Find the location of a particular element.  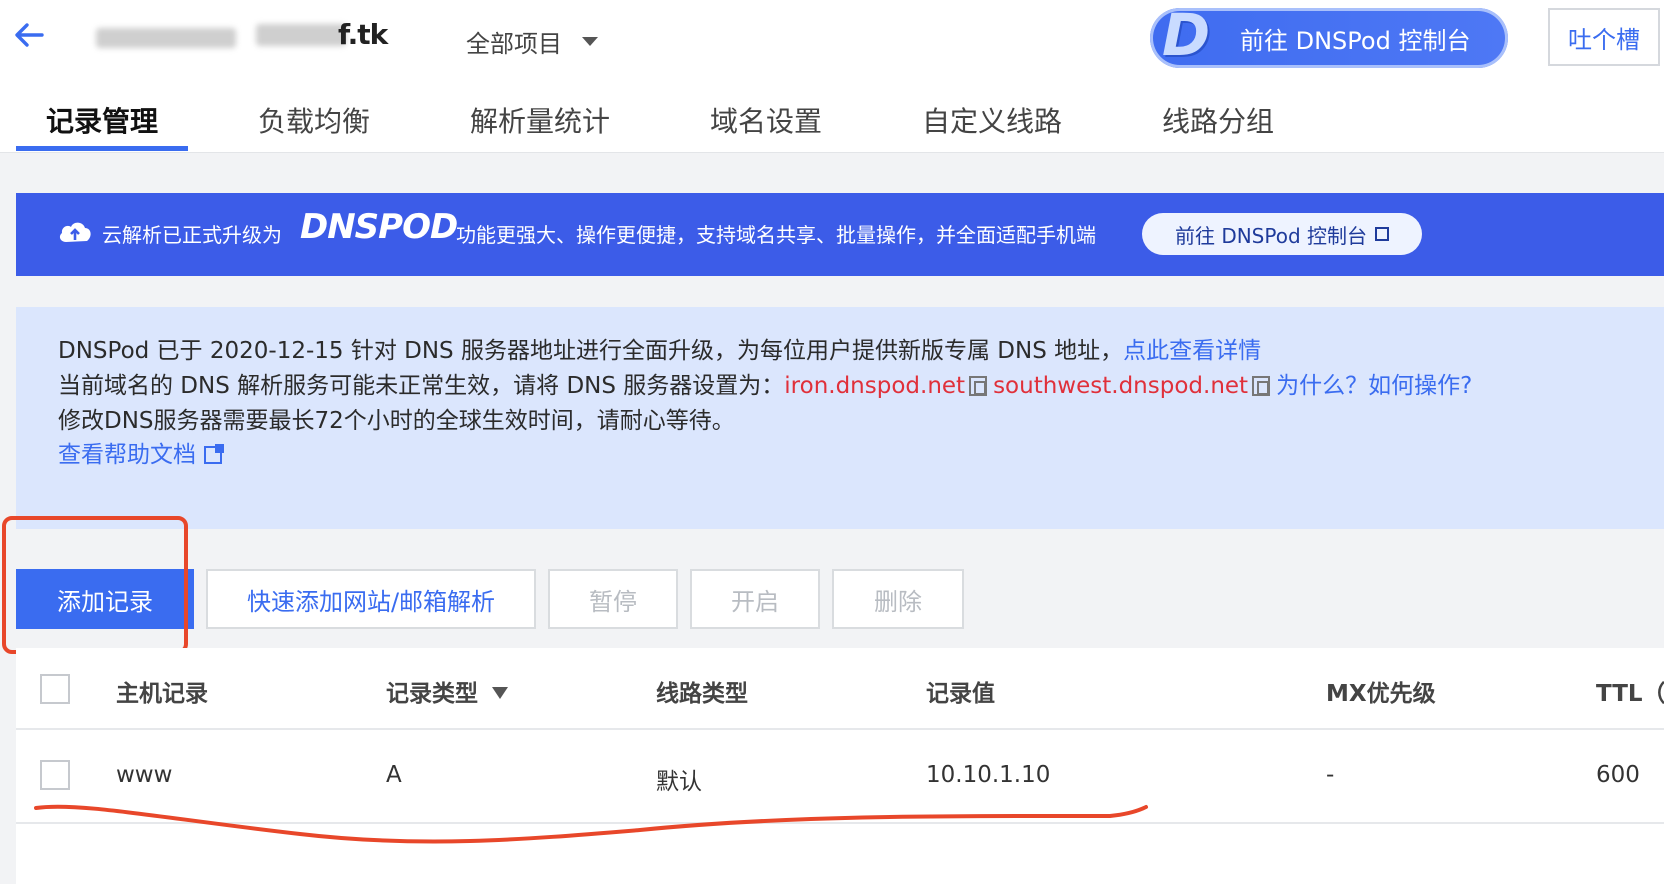

dnspod-logo-icon: D is located at coordinates (1186, 35).